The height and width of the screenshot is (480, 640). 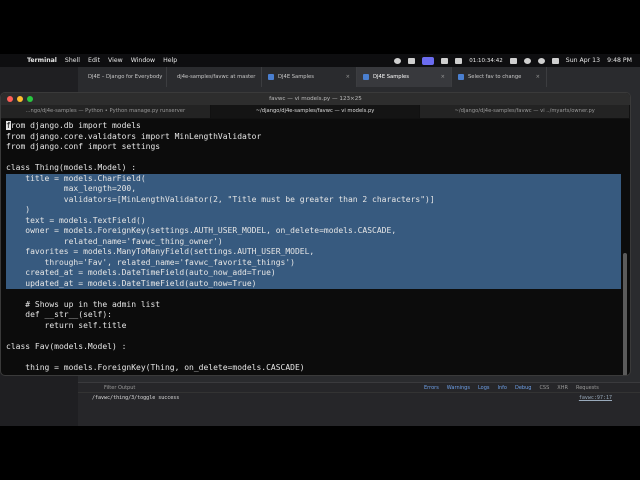 I want to click on terminal-titlebar: favwc — vi models.py — 123×25, so click(x=315, y=99).